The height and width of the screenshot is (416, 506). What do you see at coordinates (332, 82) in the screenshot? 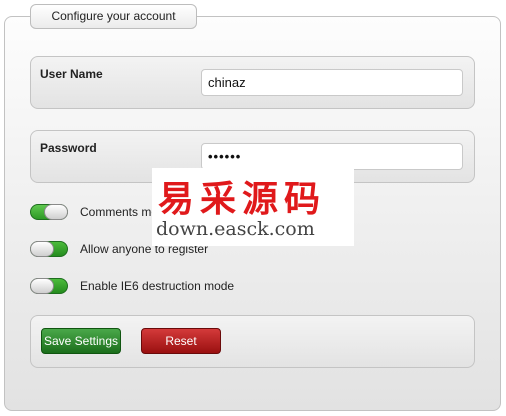
I see `username-input` at bounding box center [332, 82].